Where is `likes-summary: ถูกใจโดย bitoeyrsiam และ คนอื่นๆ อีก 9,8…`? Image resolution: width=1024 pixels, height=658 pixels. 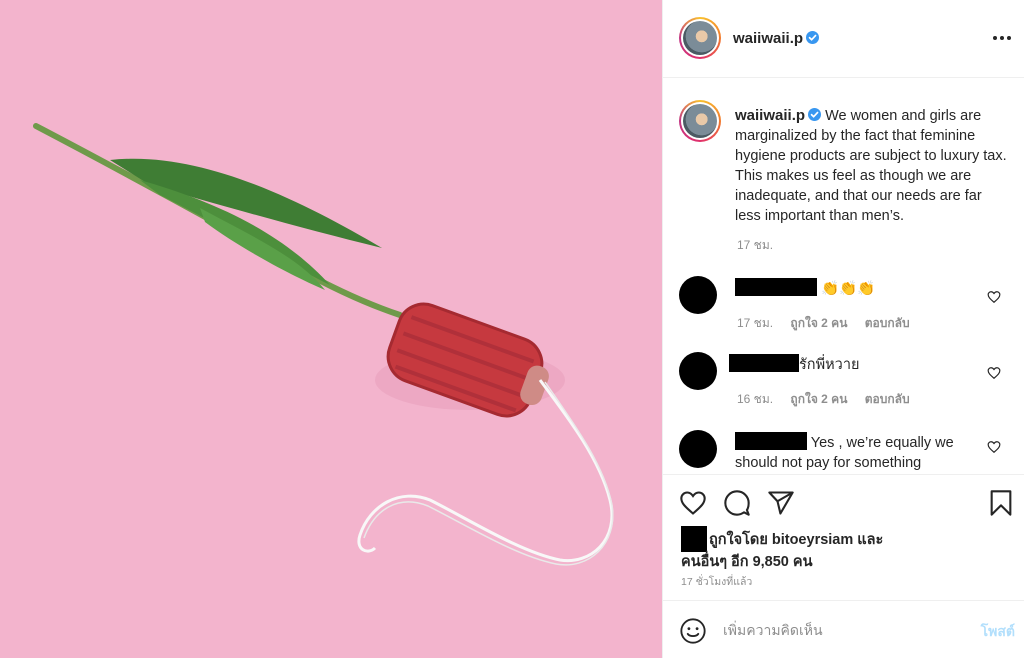 likes-summary: ถูกใจโดย bitoeyrsiam และ คนอื่นๆ อีก 9,8… is located at coordinates (846, 549).